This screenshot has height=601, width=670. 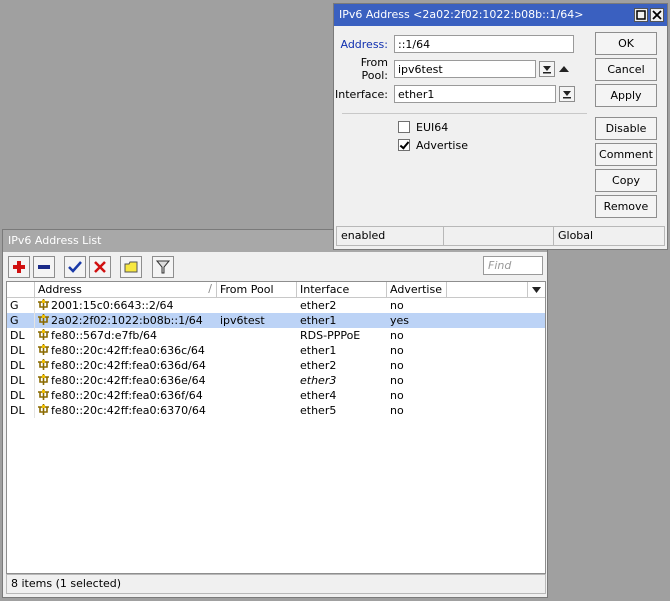 I want to click on row-address: fe80::20c:42ff:fea0:636c/64, so click(x=126, y=350).